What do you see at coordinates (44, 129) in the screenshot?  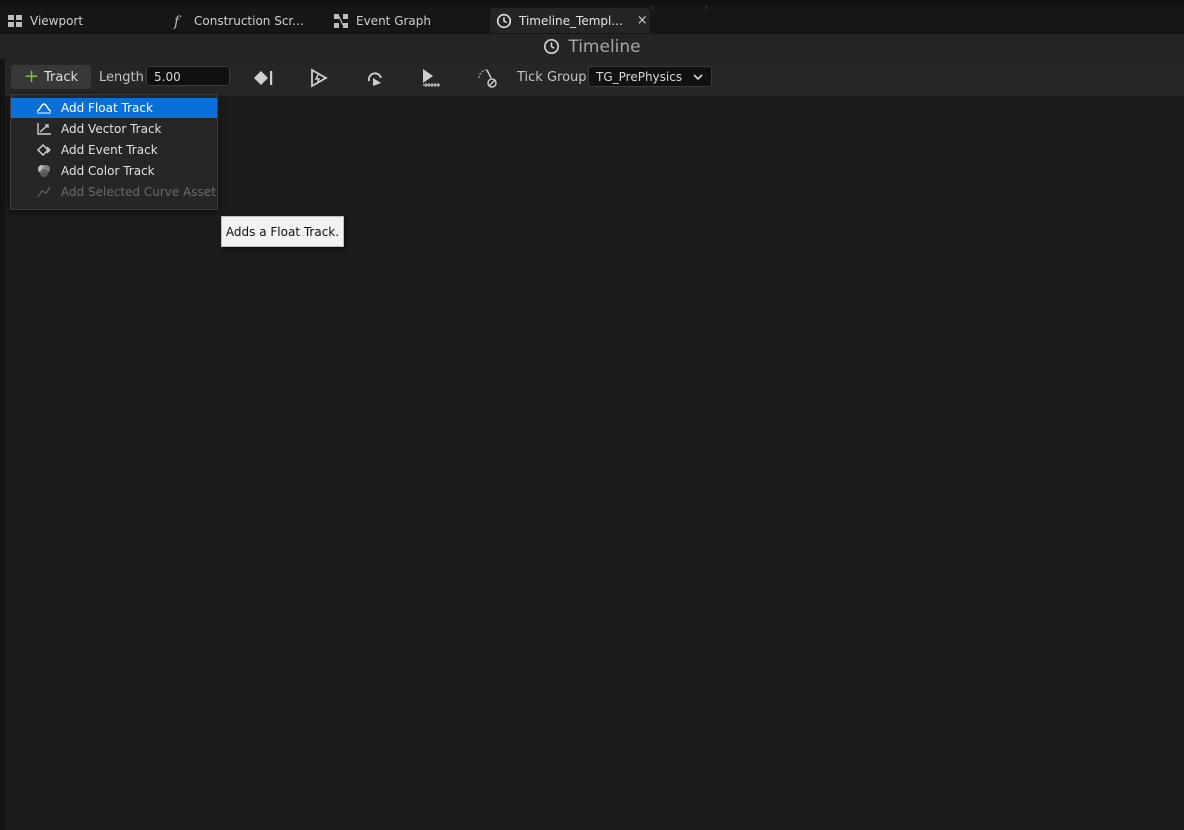 I see `vector-track-icon` at bounding box center [44, 129].